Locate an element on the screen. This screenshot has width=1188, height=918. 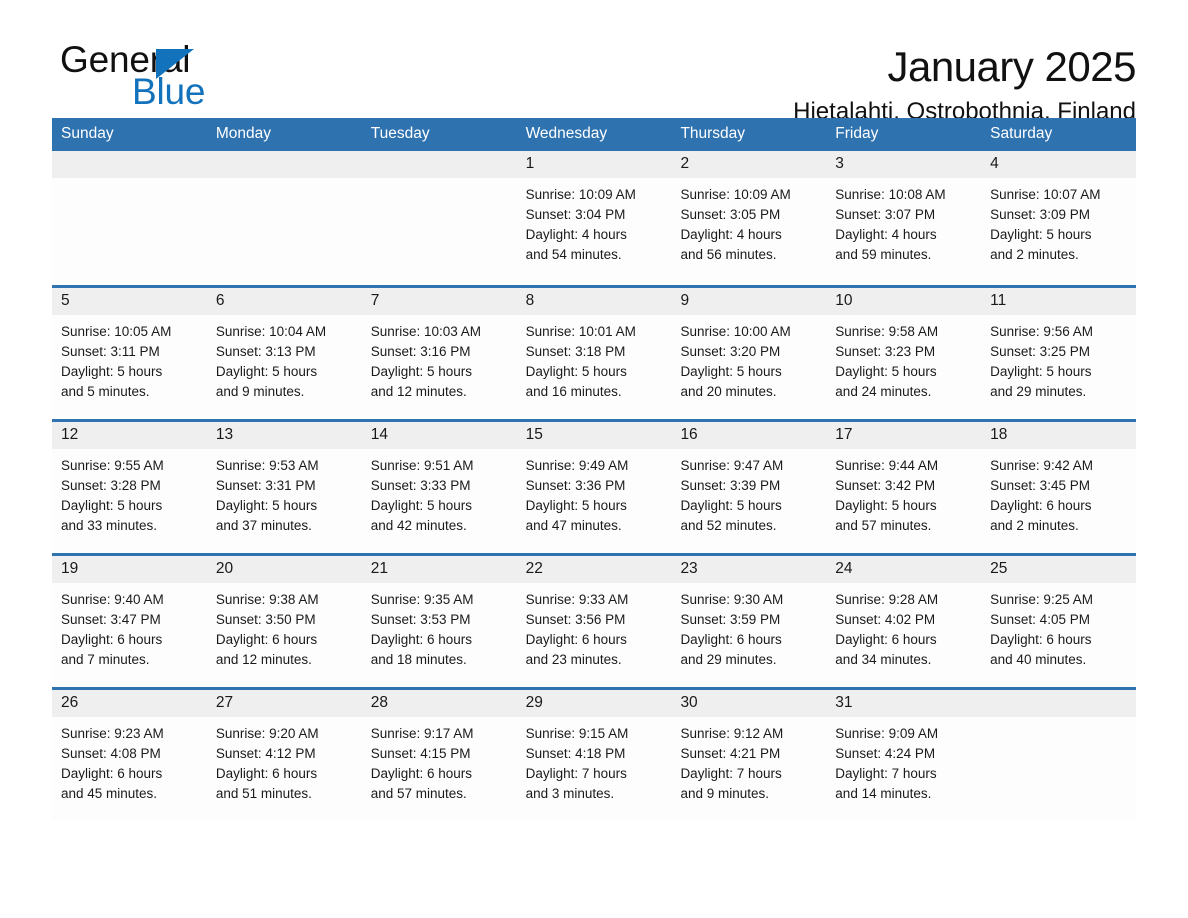
day-number: 7 is located at coordinates (439, 301).